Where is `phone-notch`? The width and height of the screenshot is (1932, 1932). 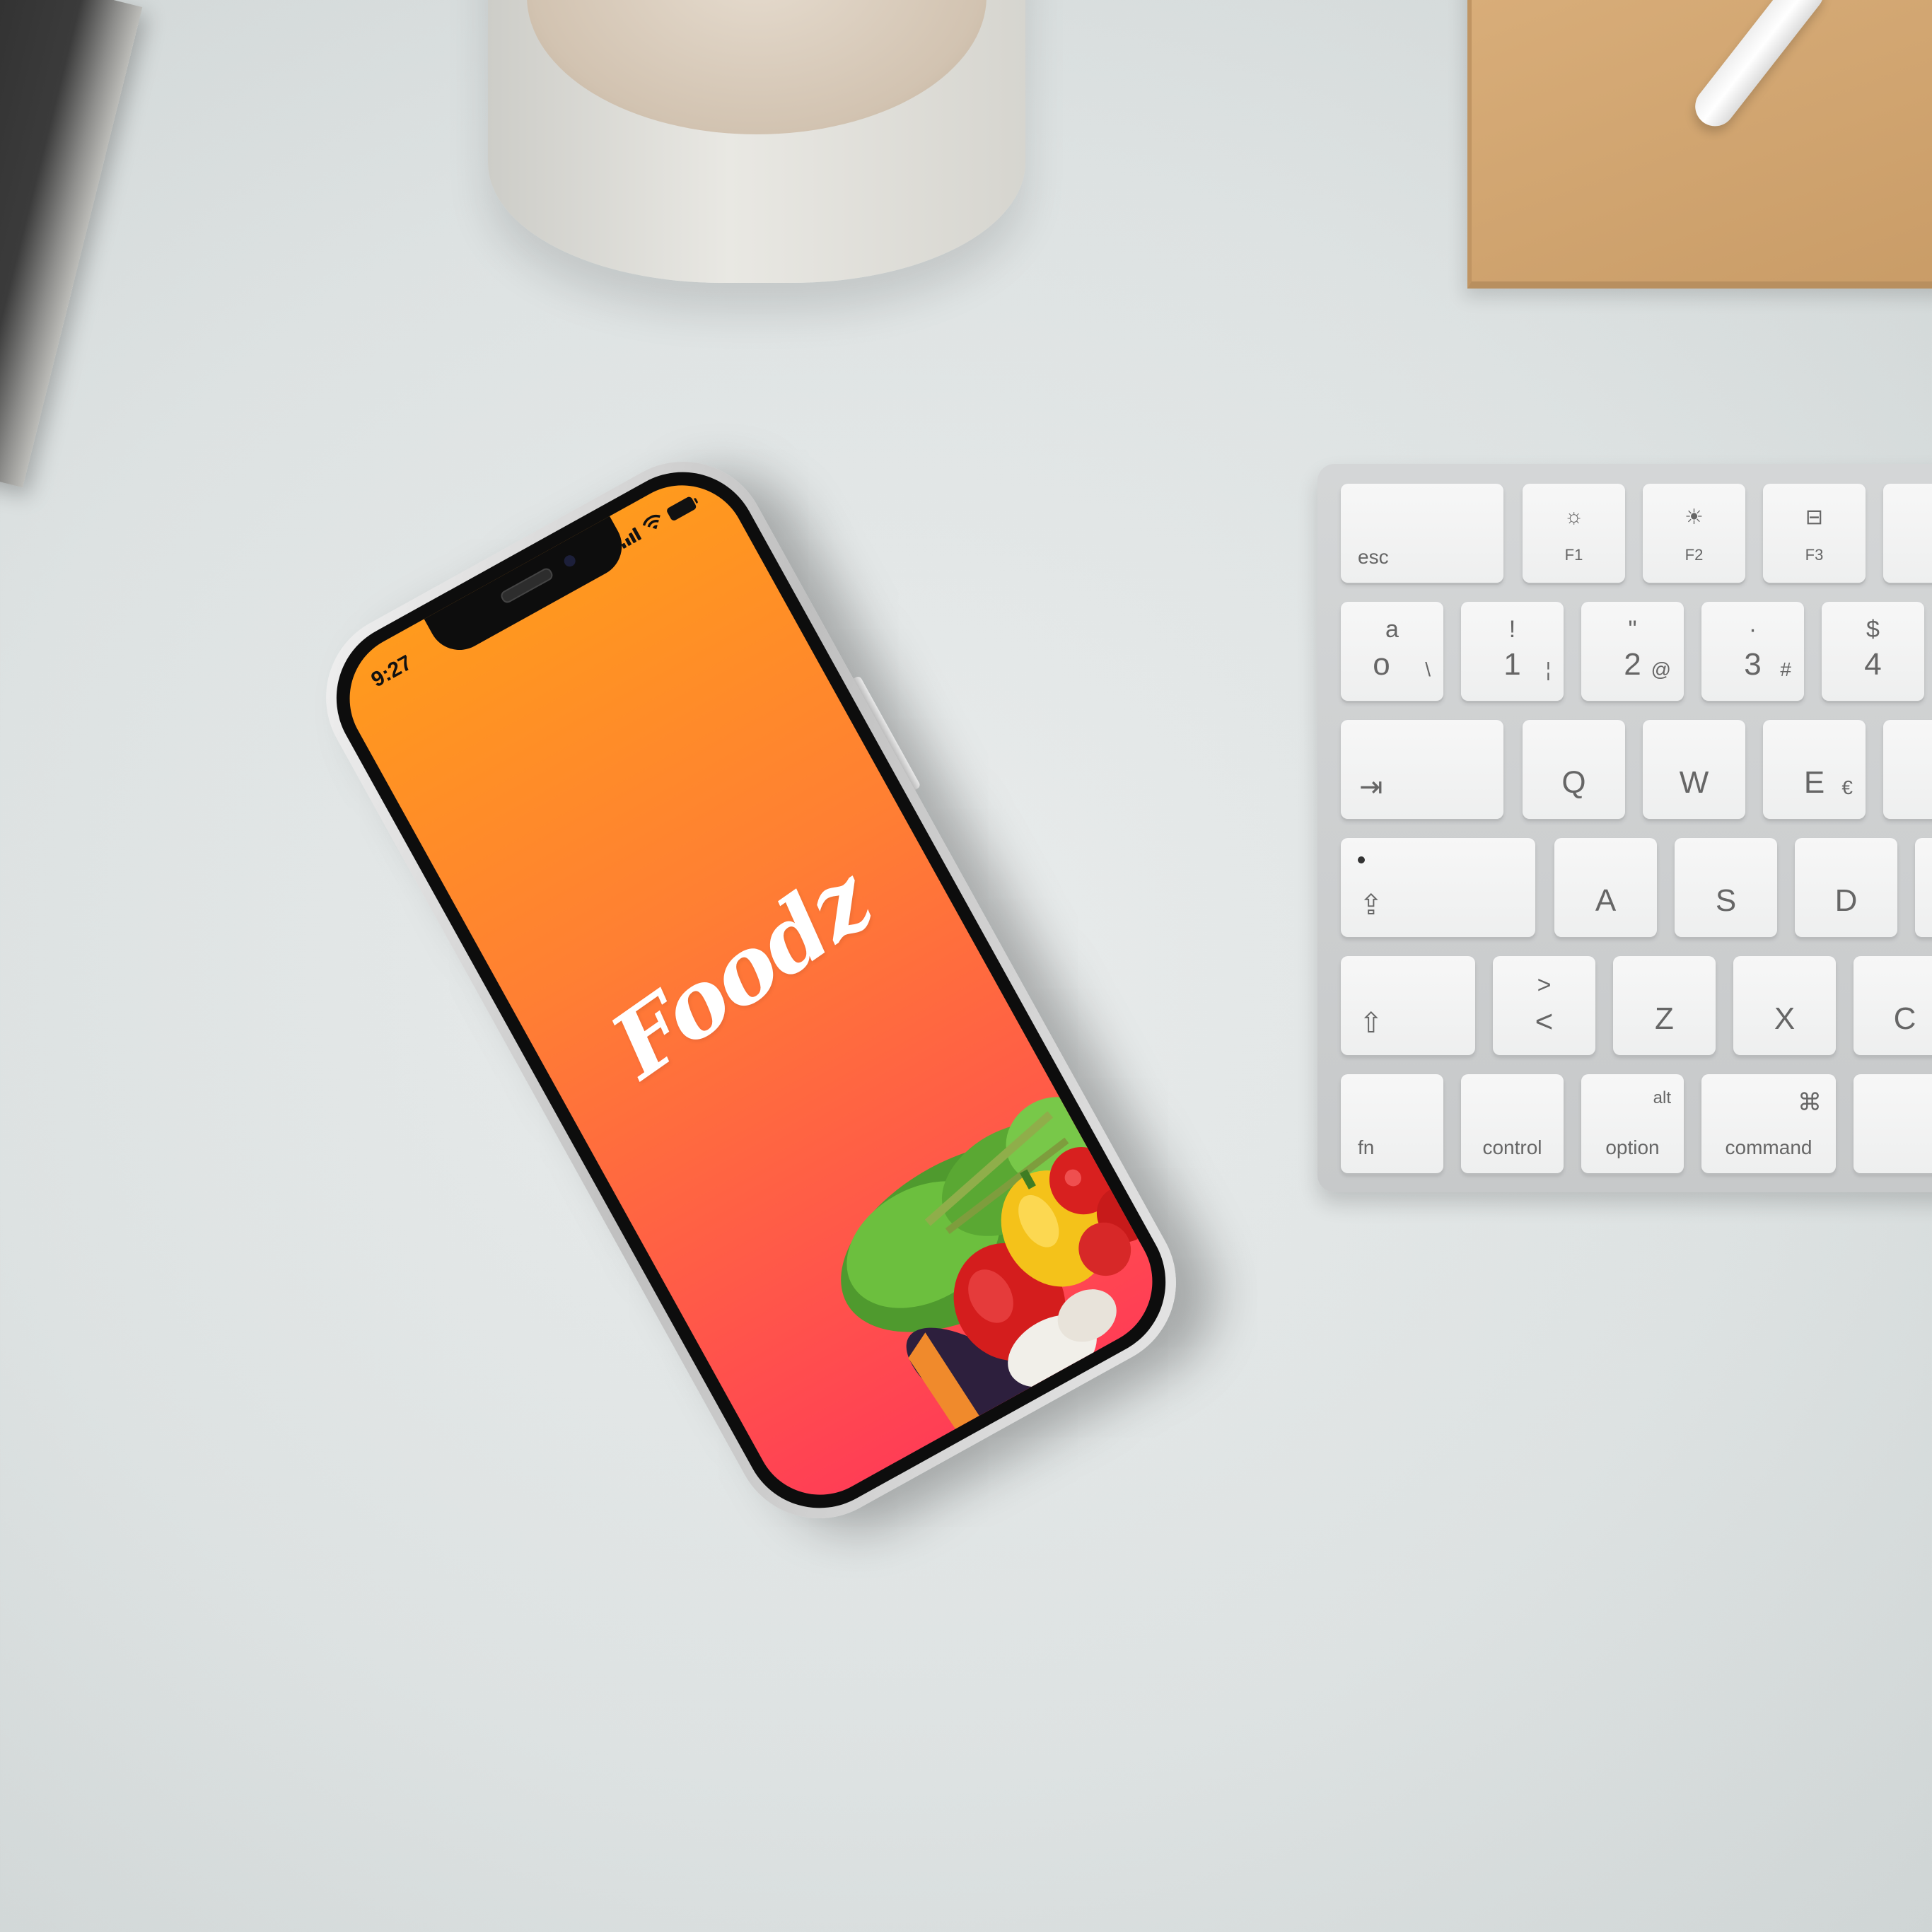 phone-notch is located at coordinates (528, 587).